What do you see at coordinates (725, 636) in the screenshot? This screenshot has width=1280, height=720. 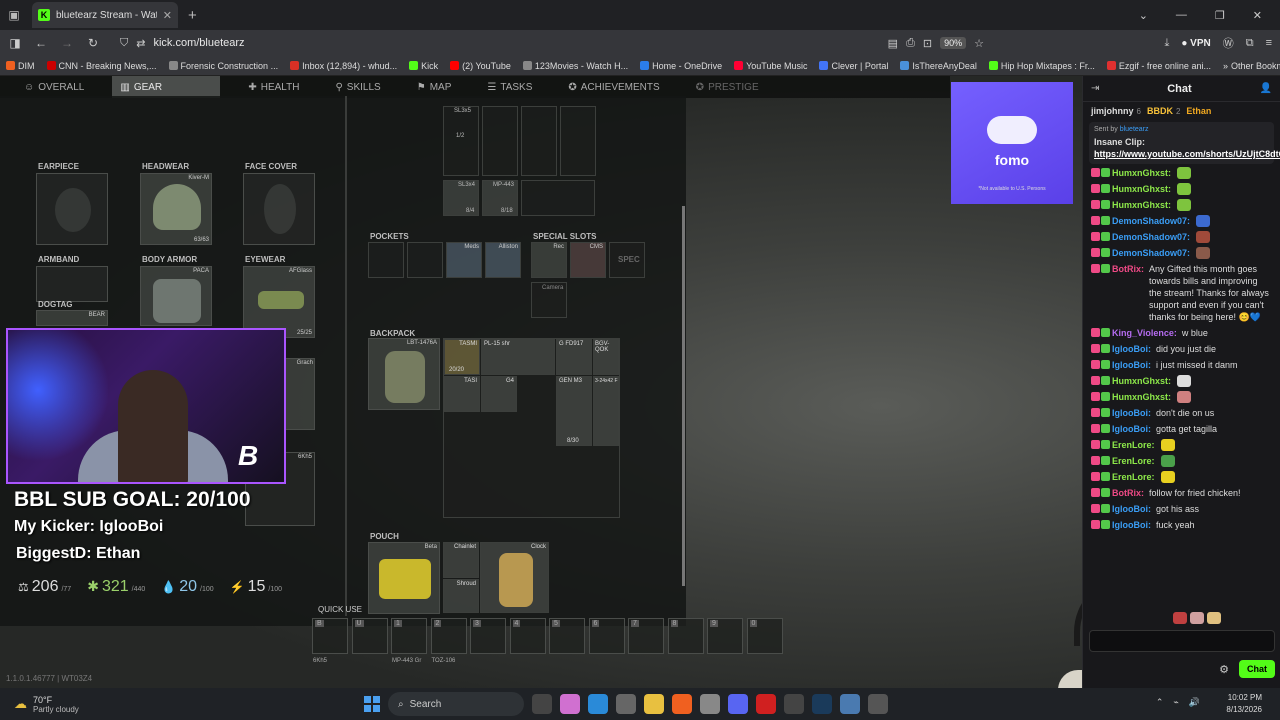 I see `quick-use-slot: 9` at bounding box center [725, 636].